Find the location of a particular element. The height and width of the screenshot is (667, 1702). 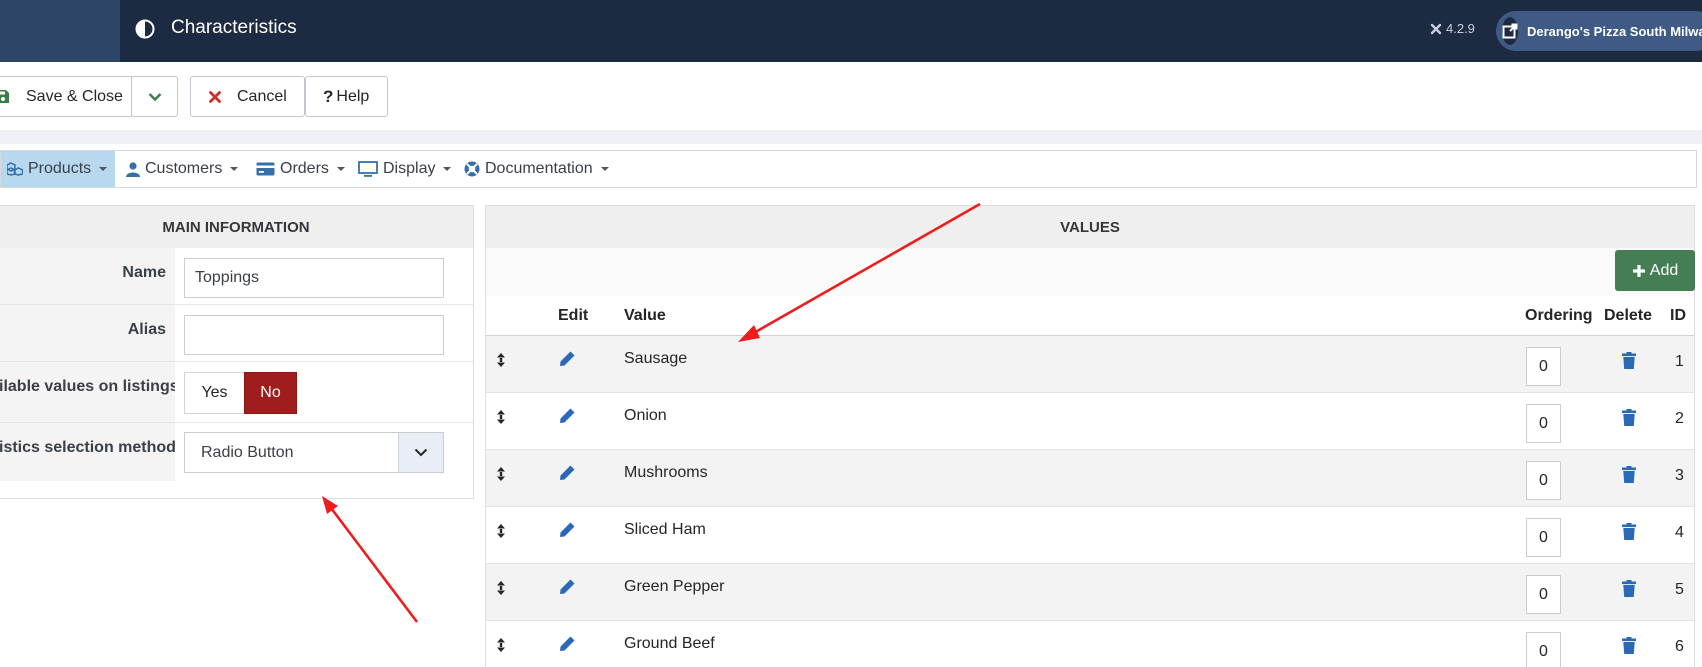

joomla-icon is located at coordinates (1436, 28).